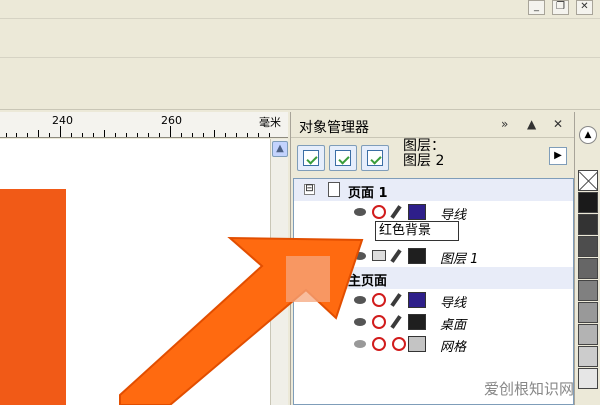  What do you see at coordinates (433, 190) in the screenshot?
I see `tree-row-page-1: ⊟ 页面 1` at bounding box center [433, 190].